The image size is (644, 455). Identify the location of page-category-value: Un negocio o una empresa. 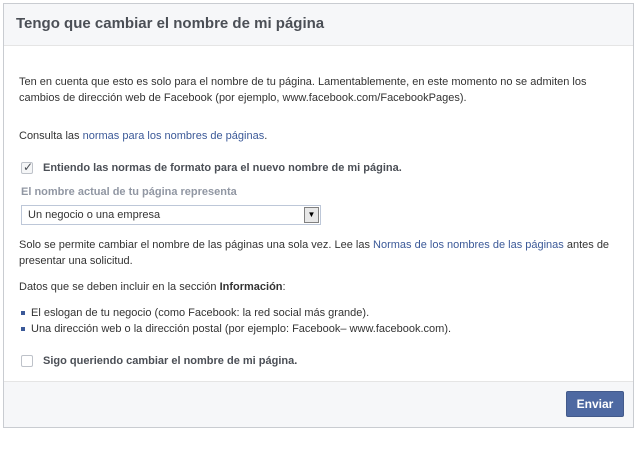
(94, 215).